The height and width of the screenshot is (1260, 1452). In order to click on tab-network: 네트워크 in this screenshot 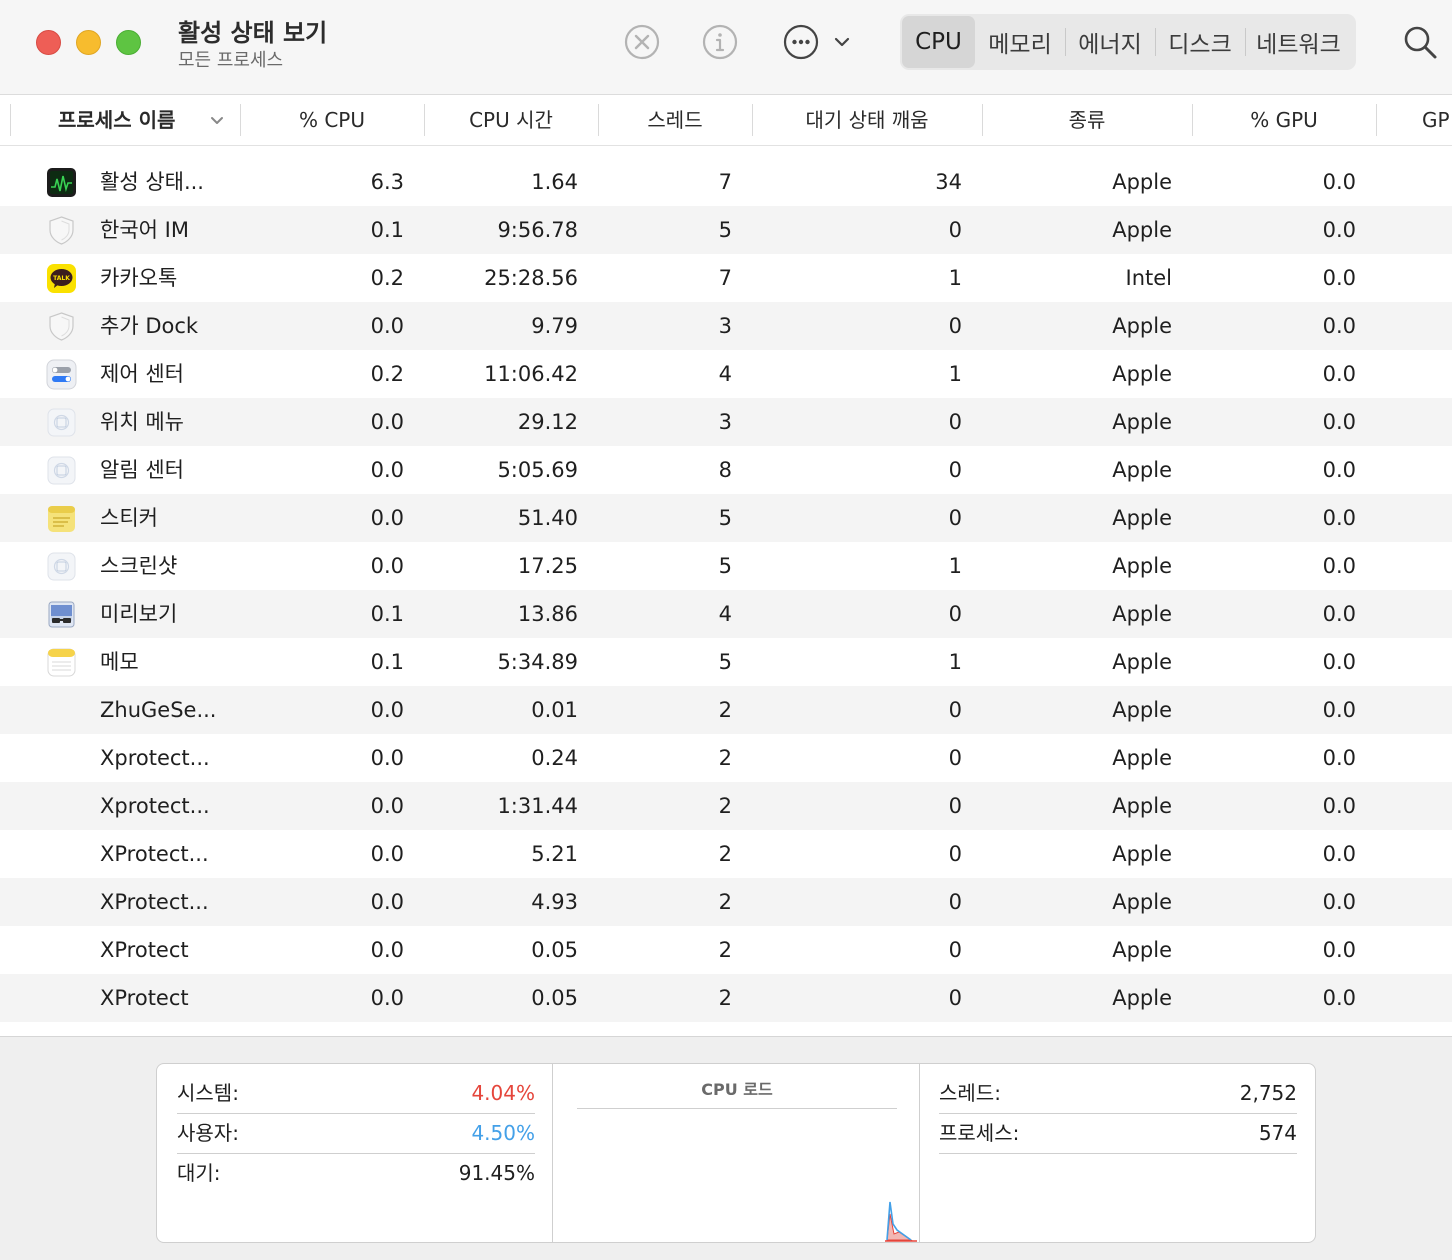, I will do `click(1298, 42)`.